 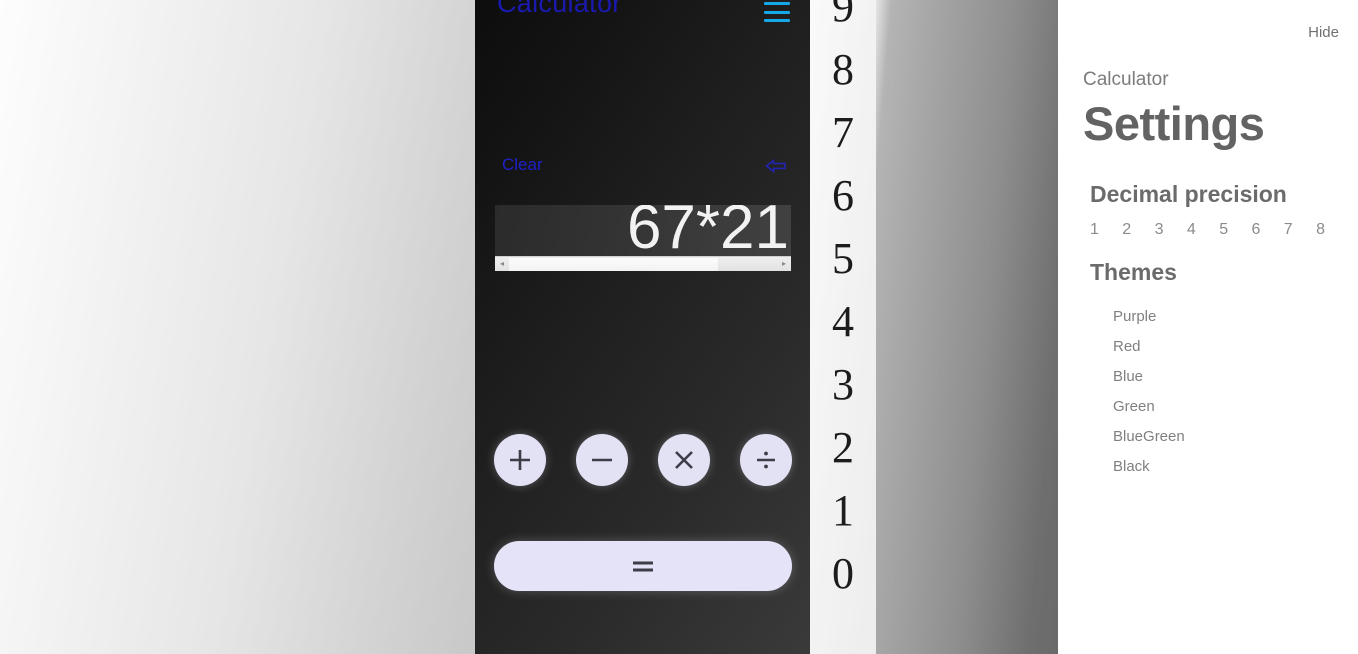 I want to click on minus-button, so click(x=602, y=460).